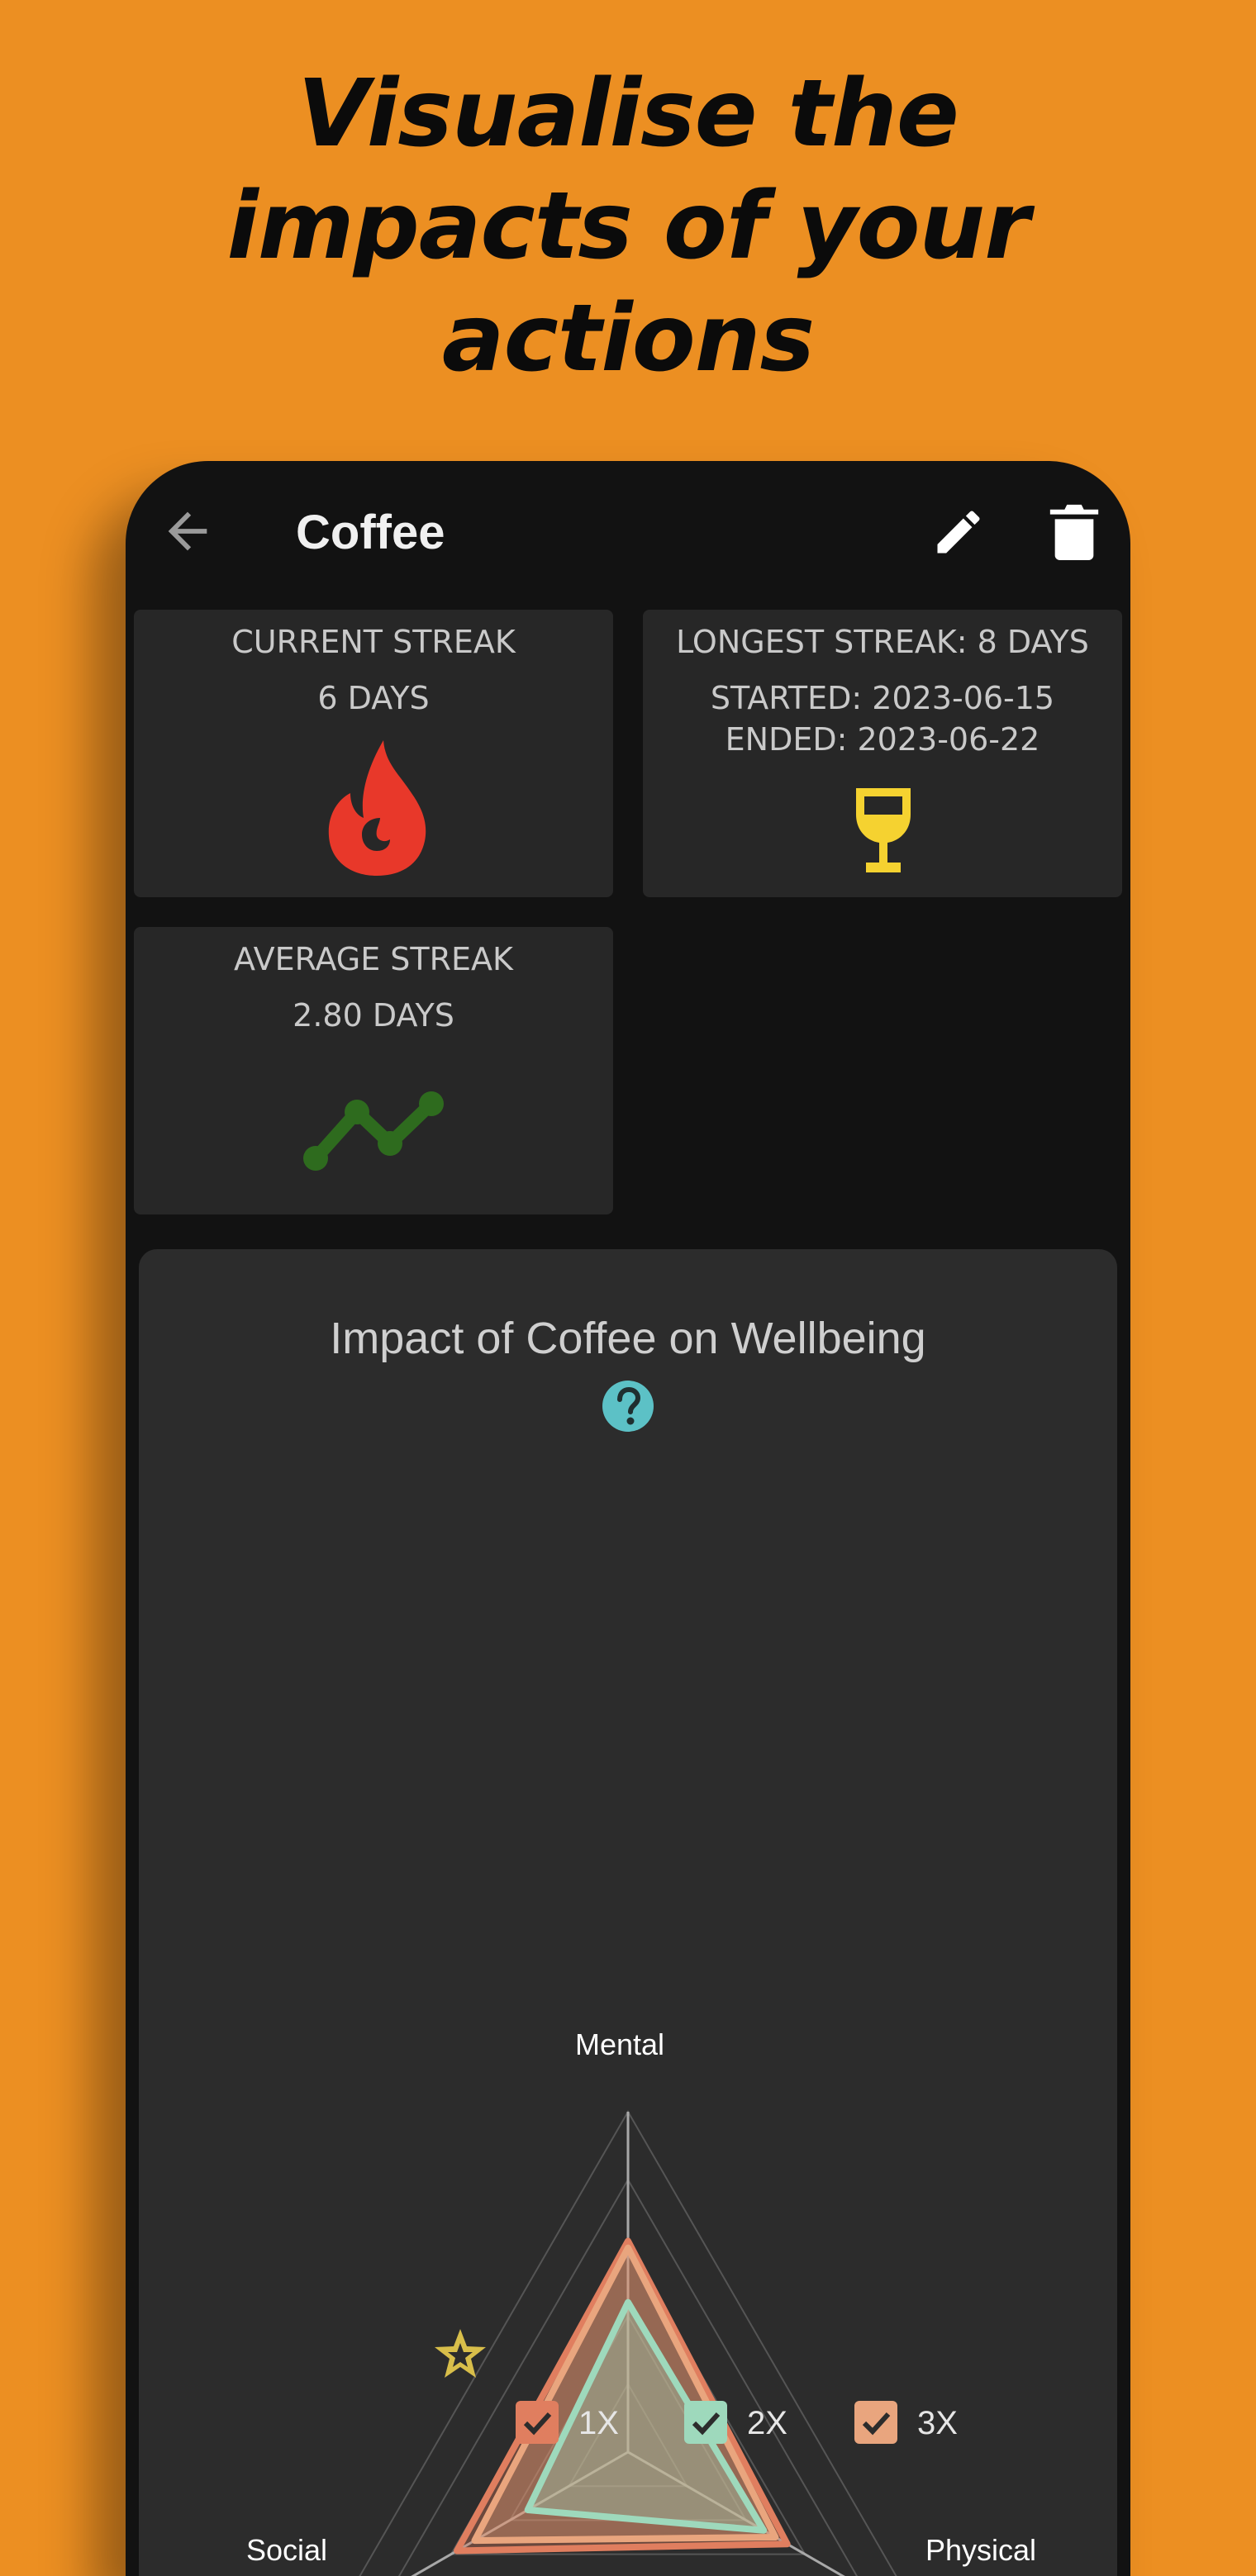 The height and width of the screenshot is (2576, 1256). Describe the element at coordinates (373, 642) in the screenshot. I see `current-streak-label: CURRENT STREAK` at that location.